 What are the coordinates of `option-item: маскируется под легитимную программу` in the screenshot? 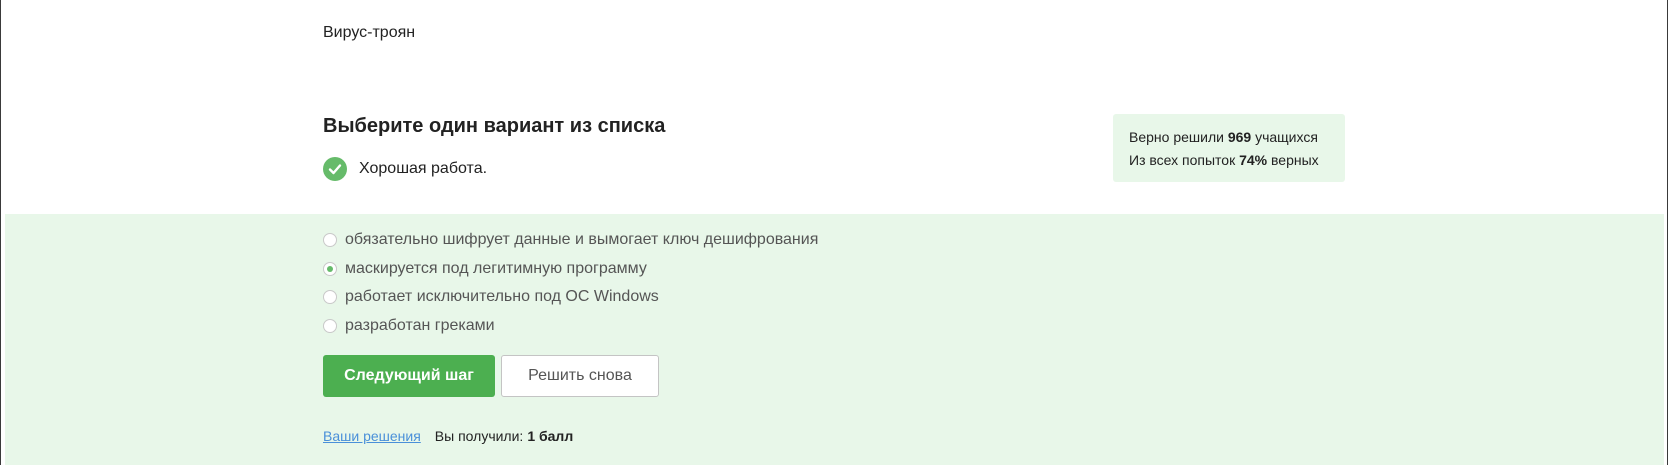 It's located at (570, 269).